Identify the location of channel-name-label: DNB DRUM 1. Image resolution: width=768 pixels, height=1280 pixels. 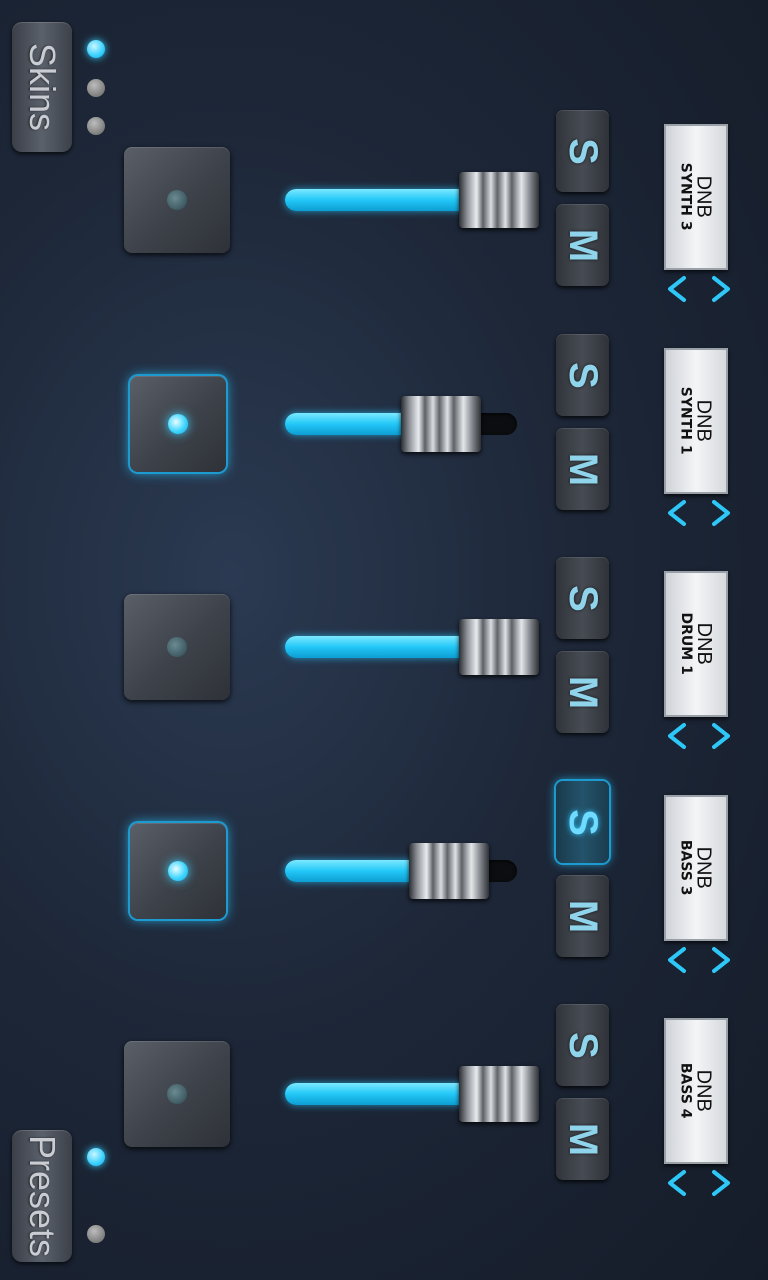
(696, 644).